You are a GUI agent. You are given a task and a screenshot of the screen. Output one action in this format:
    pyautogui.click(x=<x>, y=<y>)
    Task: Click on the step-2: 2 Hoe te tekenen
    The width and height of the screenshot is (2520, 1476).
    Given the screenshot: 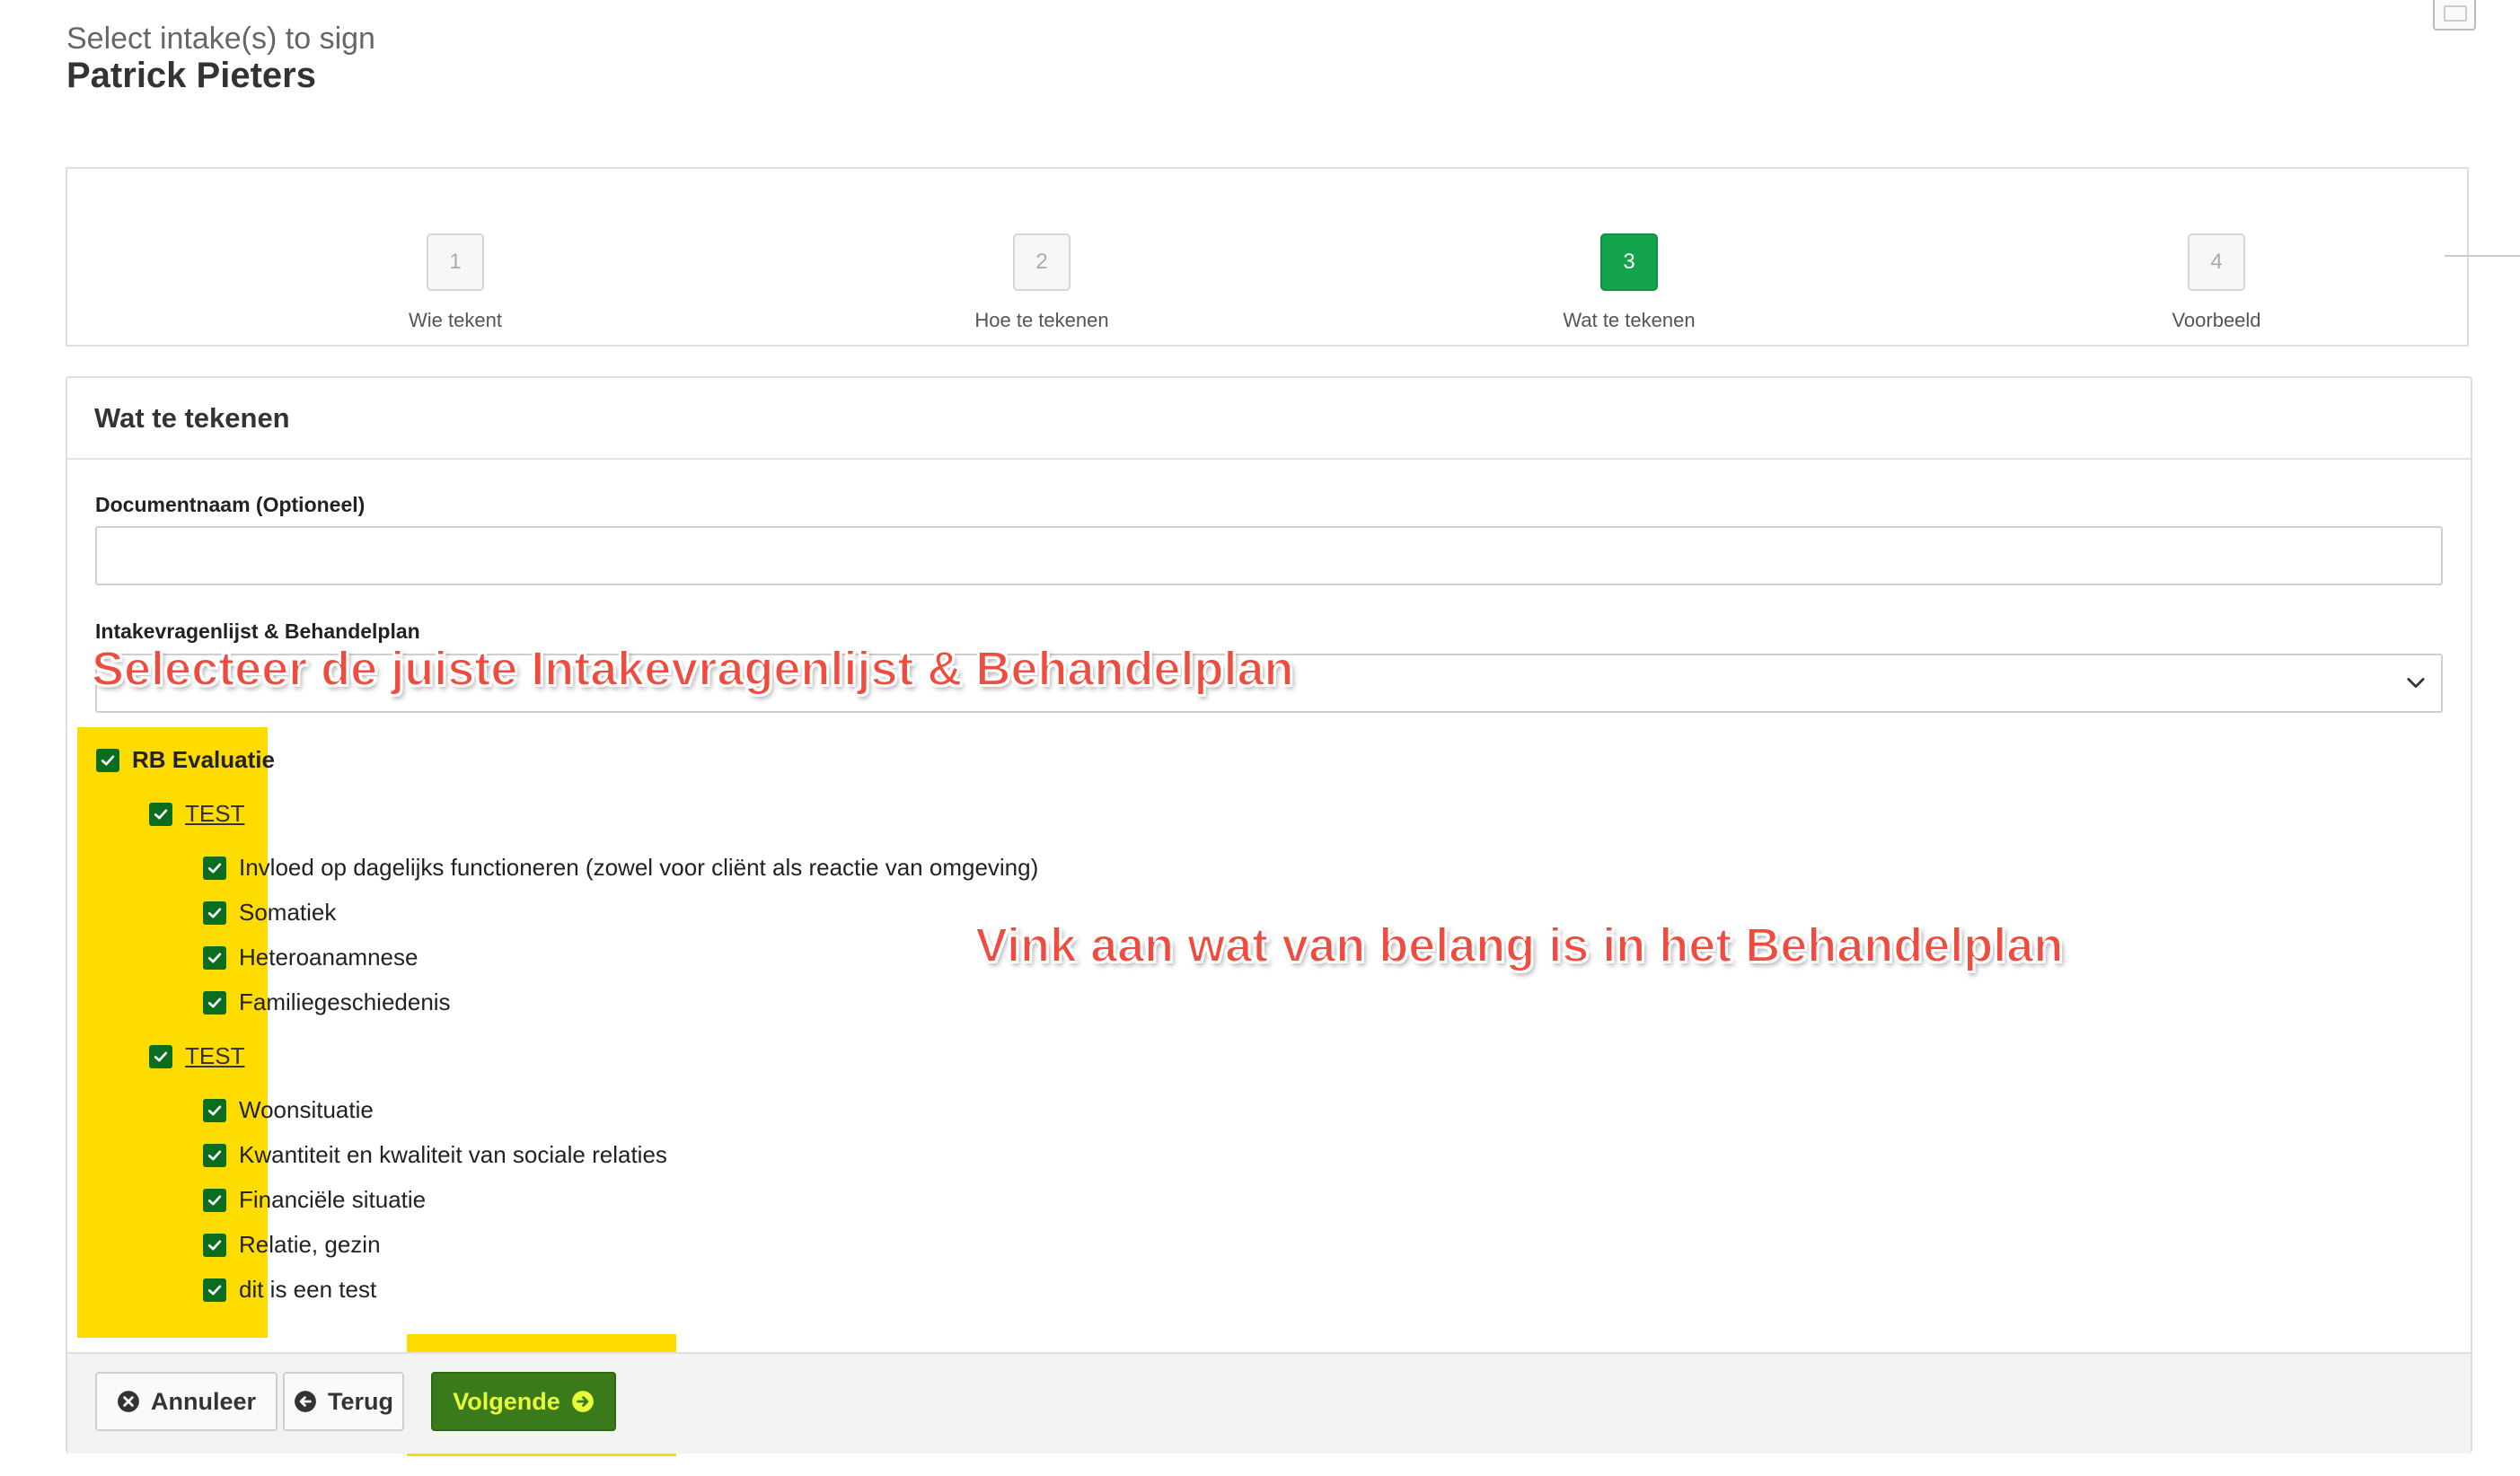 What is the action you would take?
    pyautogui.click(x=1041, y=282)
    